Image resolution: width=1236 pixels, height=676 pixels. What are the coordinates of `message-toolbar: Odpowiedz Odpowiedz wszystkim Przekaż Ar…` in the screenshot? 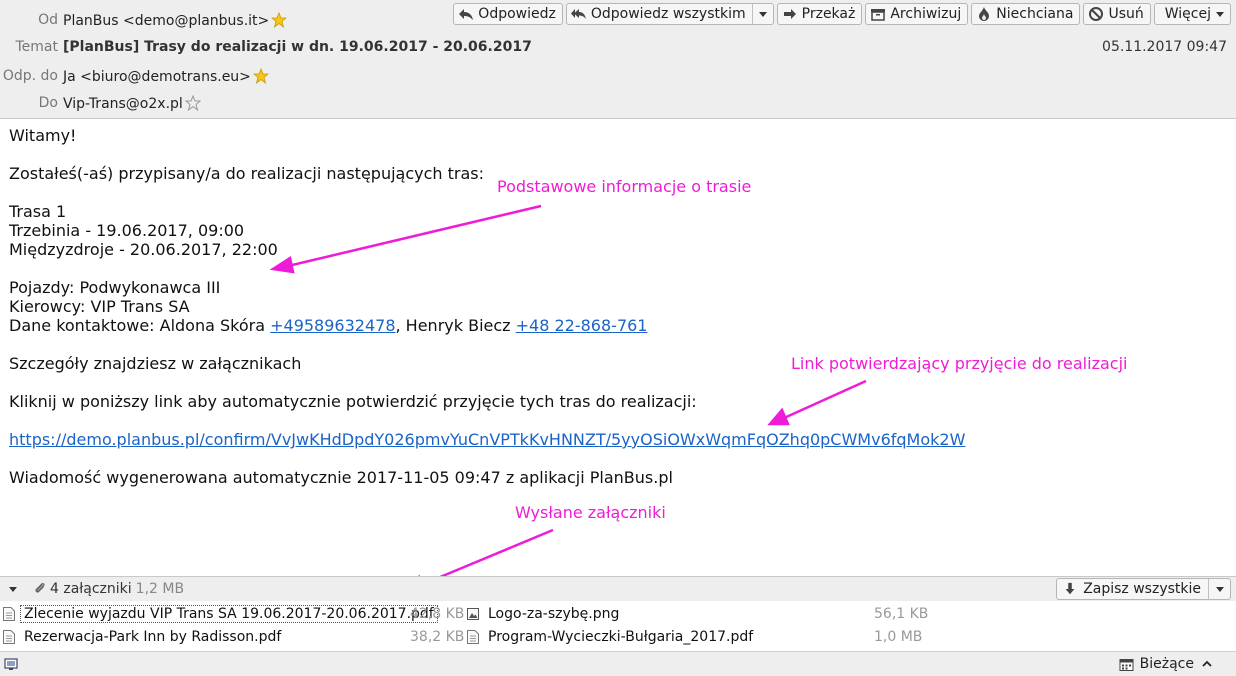 It's located at (842, 14).